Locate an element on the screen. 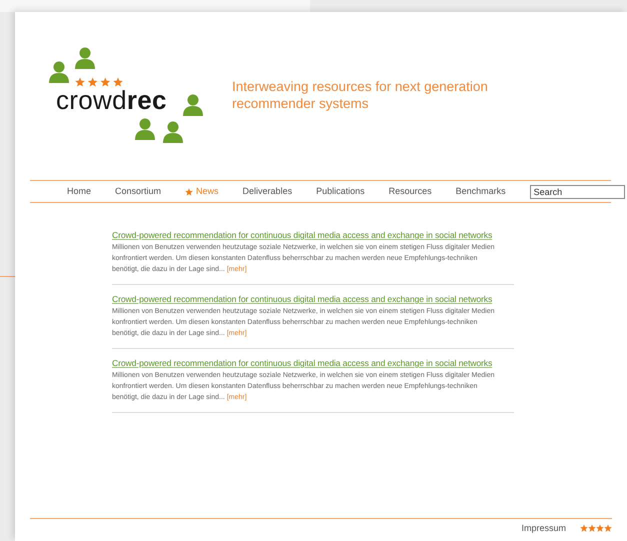 This screenshot has height=541, width=627. nav-link: Benchmarks is located at coordinates (481, 191).